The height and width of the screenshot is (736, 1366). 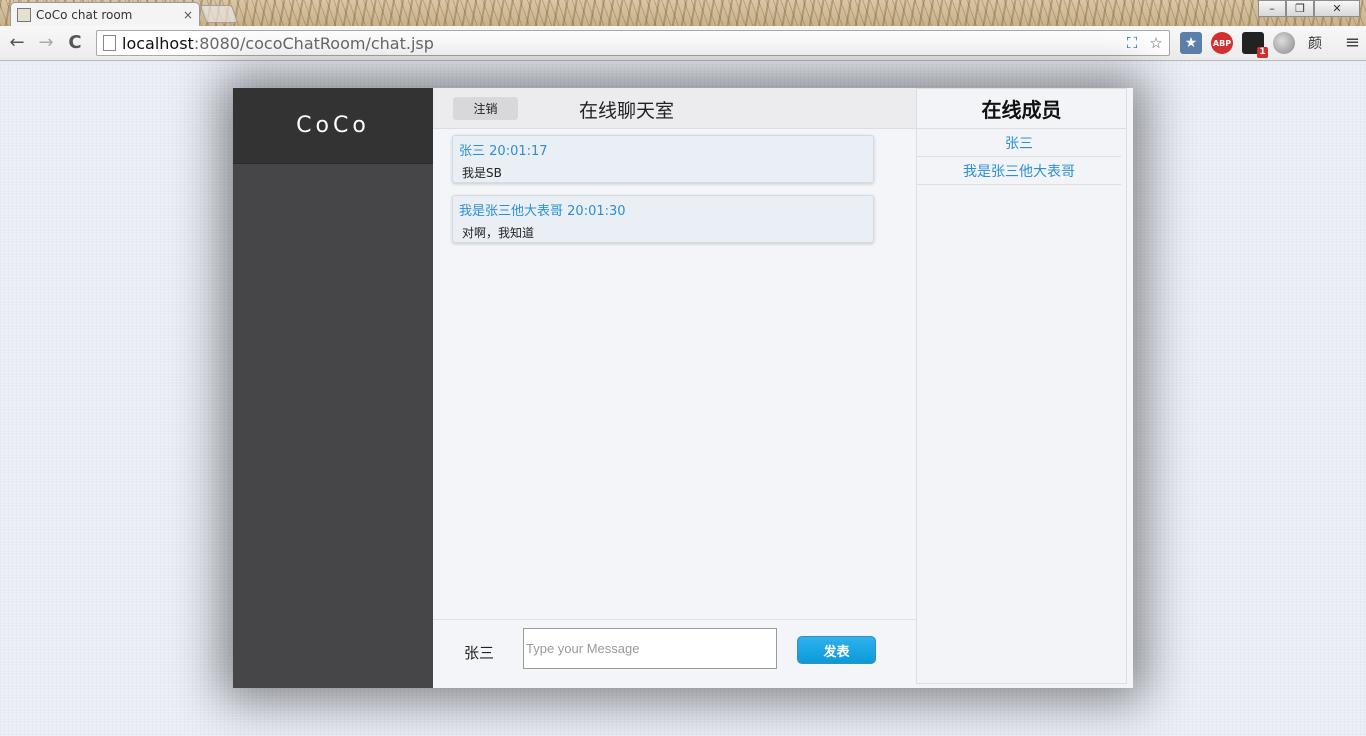 What do you see at coordinates (479, 653) in the screenshot?
I see `current-user-label: 张三` at bounding box center [479, 653].